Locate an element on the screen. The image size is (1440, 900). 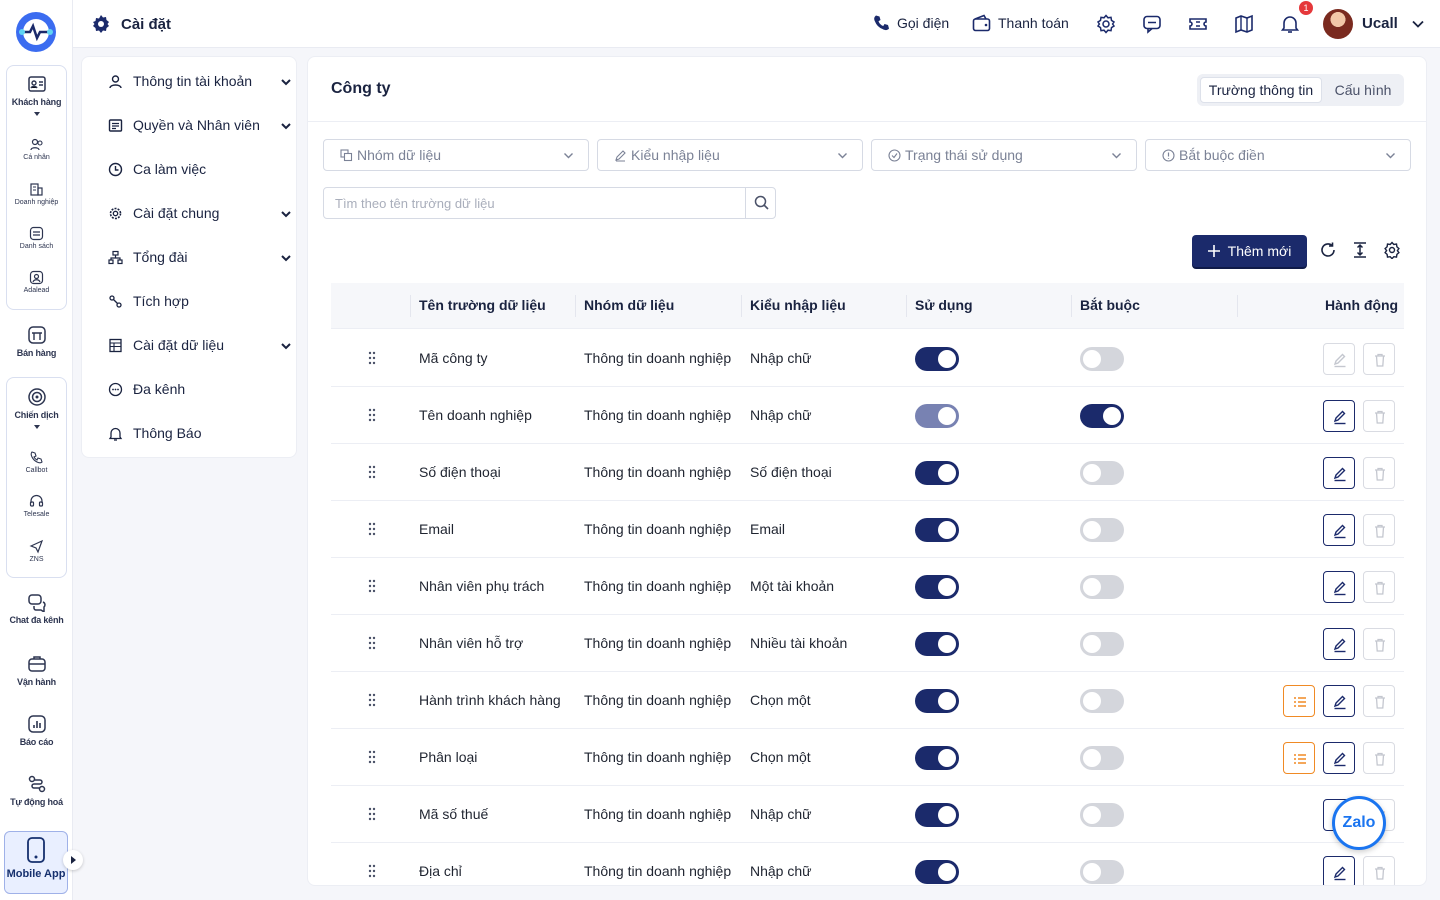
menu-item-data-settings: Cài đặt dữ liệu is located at coordinates (199, 345).